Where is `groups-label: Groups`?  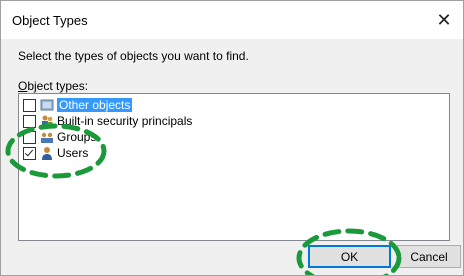 groups-label: Groups is located at coordinates (77, 137).